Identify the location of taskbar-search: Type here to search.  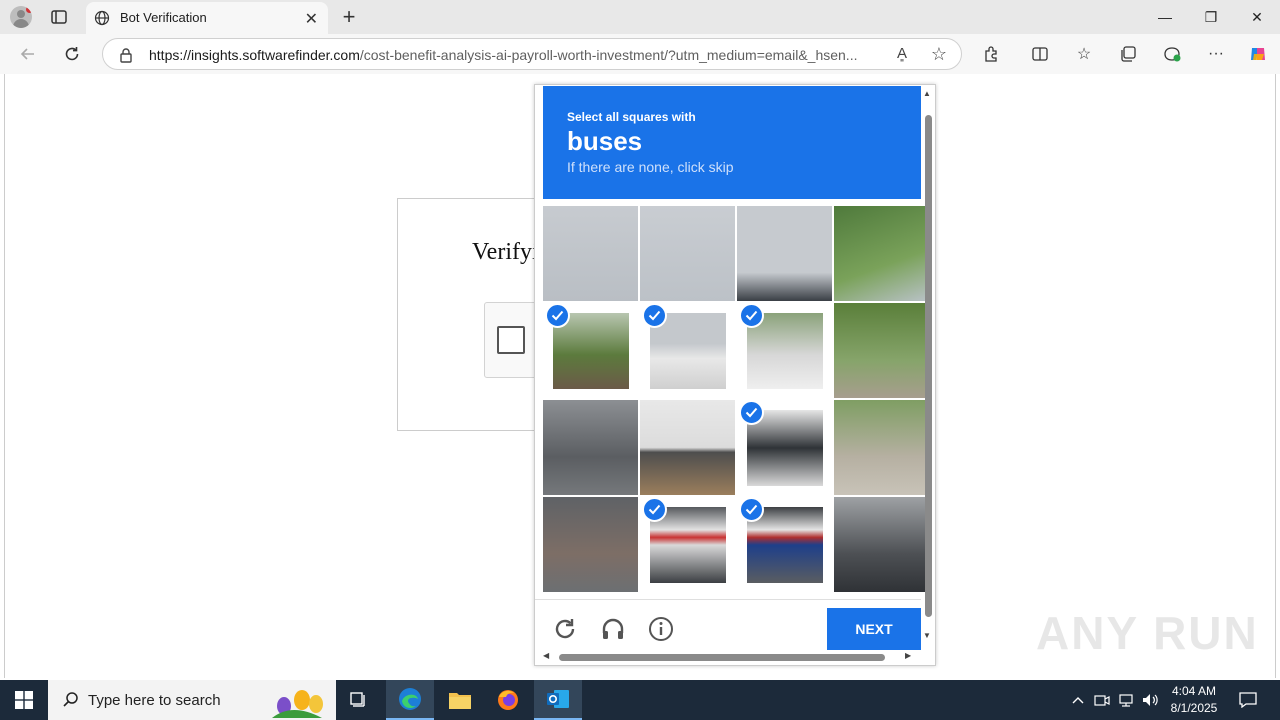
(192, 700).